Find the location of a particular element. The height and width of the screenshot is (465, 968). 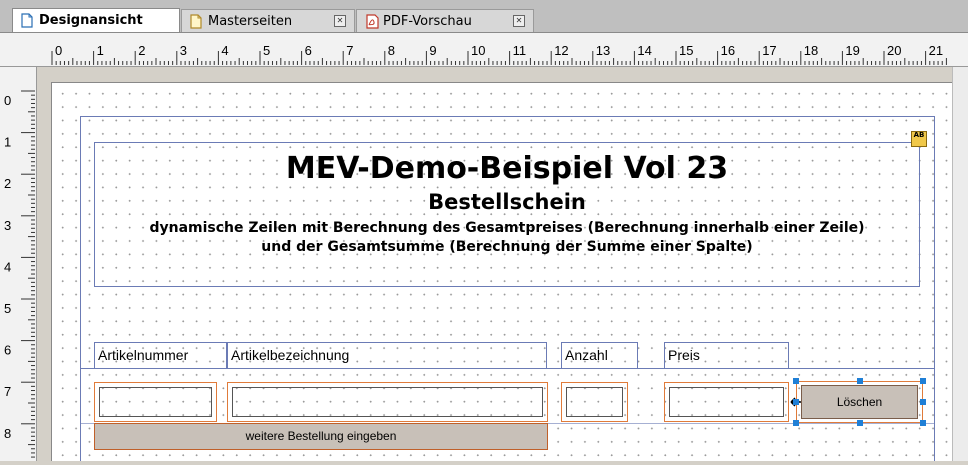

anzahl-field is located at coordinates (594, 402).